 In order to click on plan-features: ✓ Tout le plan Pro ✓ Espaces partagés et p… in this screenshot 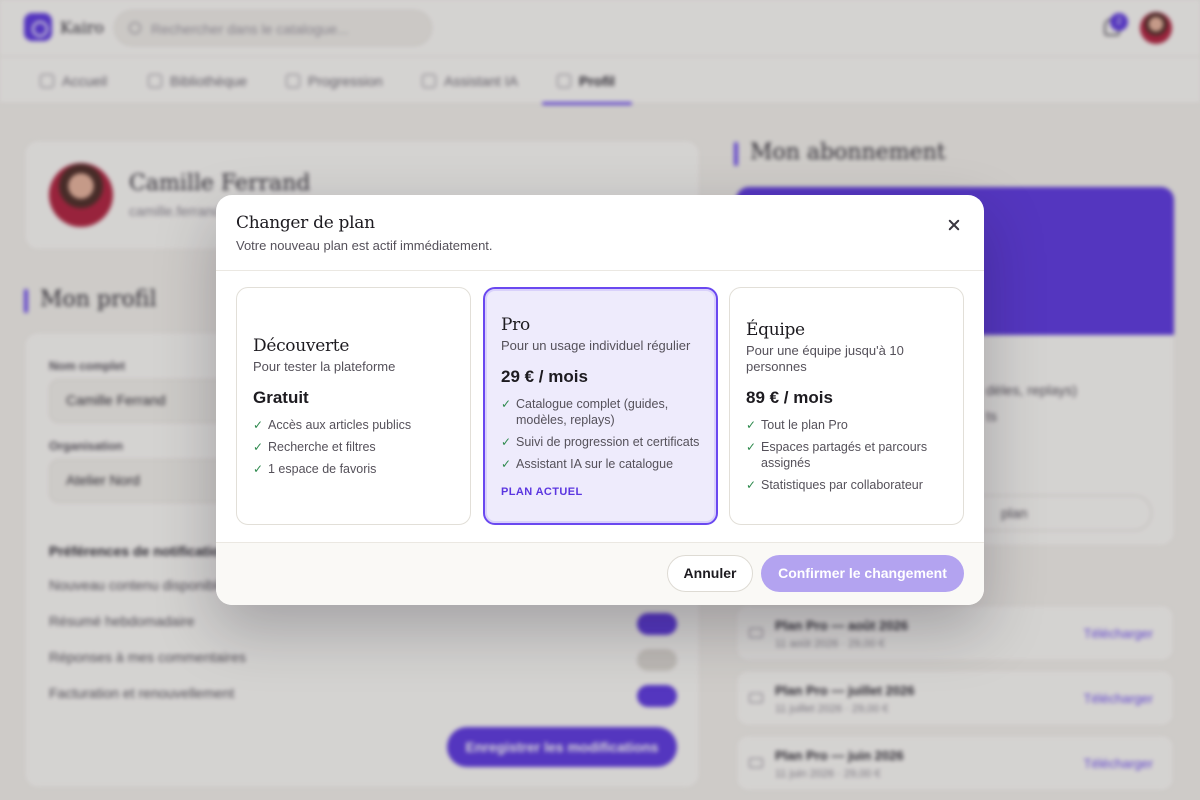, I will do `click(847, 455)`.